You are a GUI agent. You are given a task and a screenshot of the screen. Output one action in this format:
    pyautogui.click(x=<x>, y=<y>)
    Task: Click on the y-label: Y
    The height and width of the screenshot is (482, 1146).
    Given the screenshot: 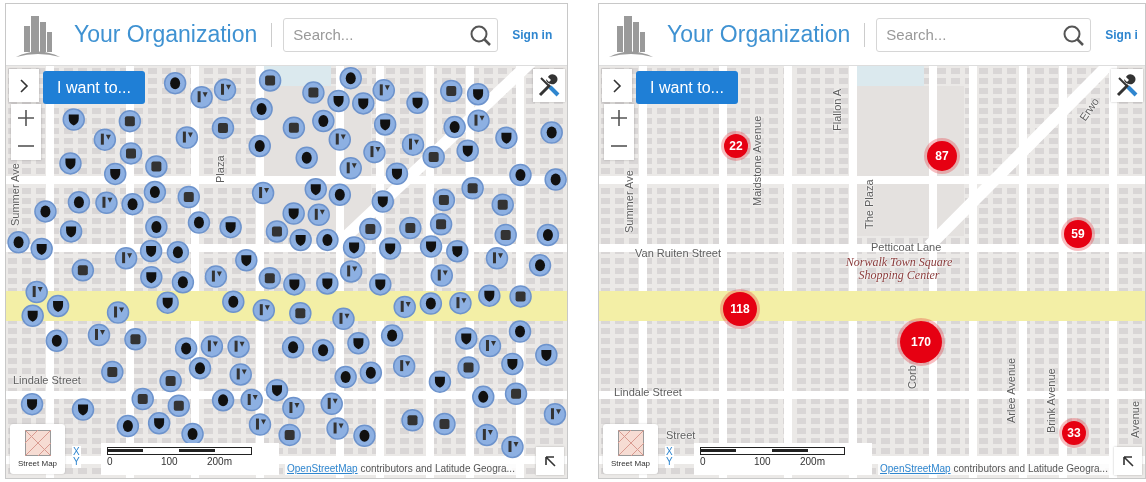 What is the action you would take?
    pyautogui.click(x=76, y=462)
    